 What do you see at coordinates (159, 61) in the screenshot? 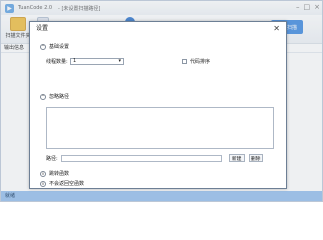
I see `threads-row: 线程数量: 1 ▾ 代码排序` at bounding box center [159, 61].